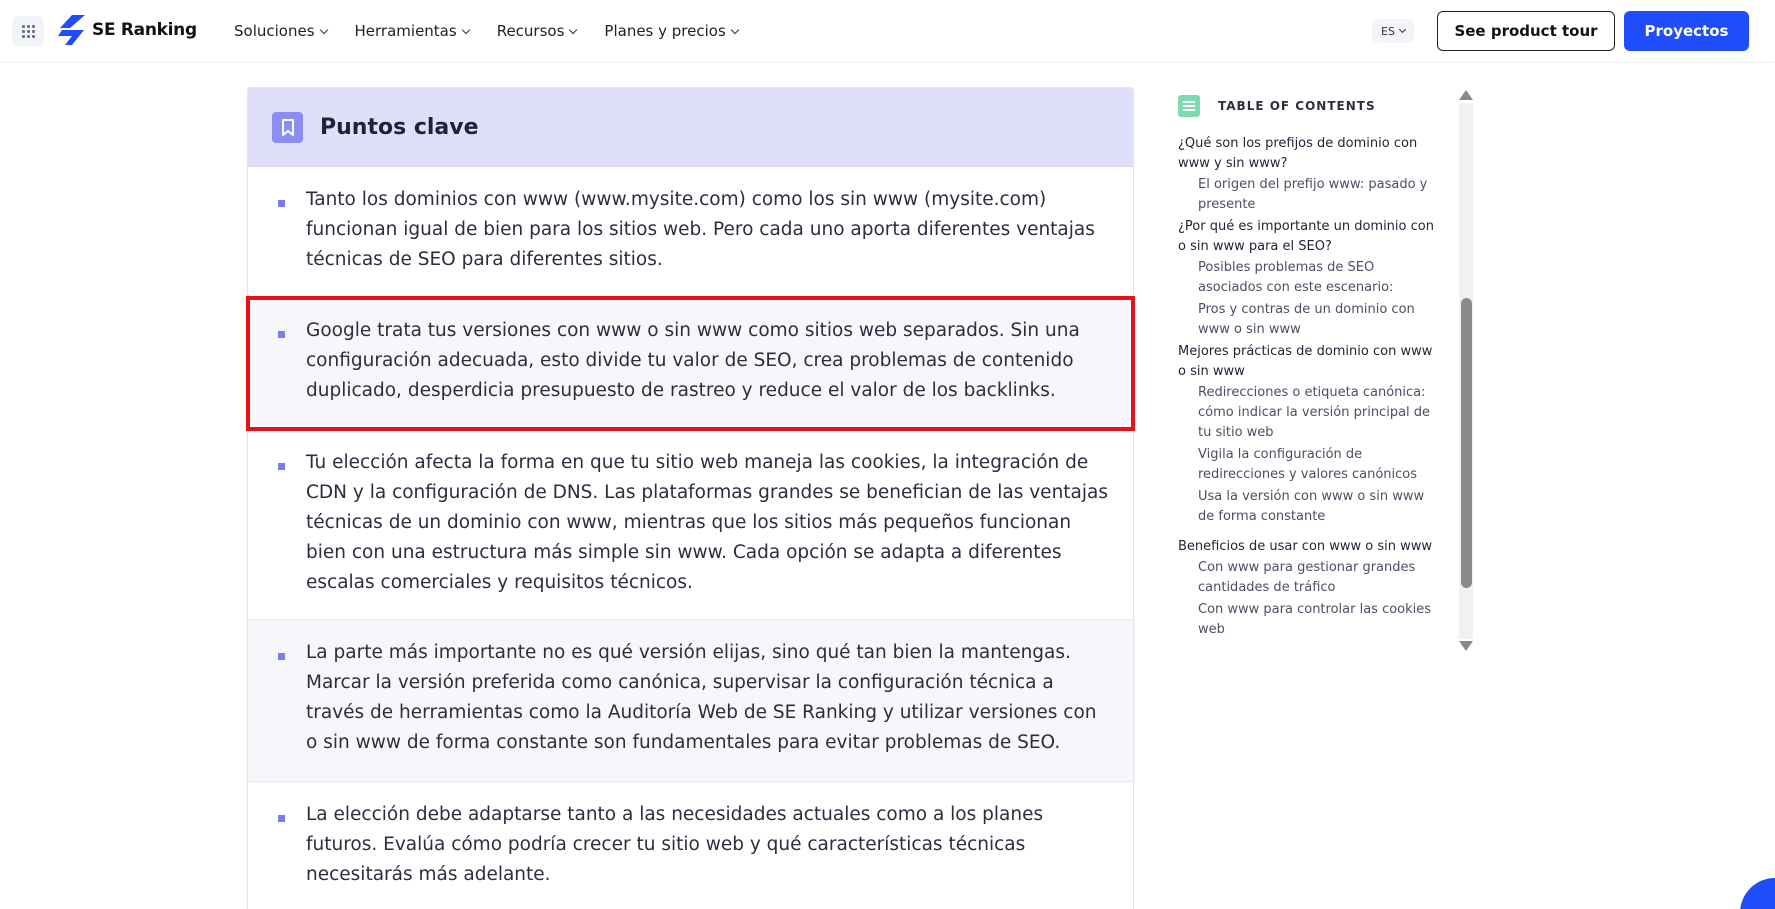 Image resolution: width=1775 pixels, height=909 pixels. What do you see at coordinates (530, 31) in the screenshot?
I see `nav-label: Recursos` at bounding box center [530, 31].